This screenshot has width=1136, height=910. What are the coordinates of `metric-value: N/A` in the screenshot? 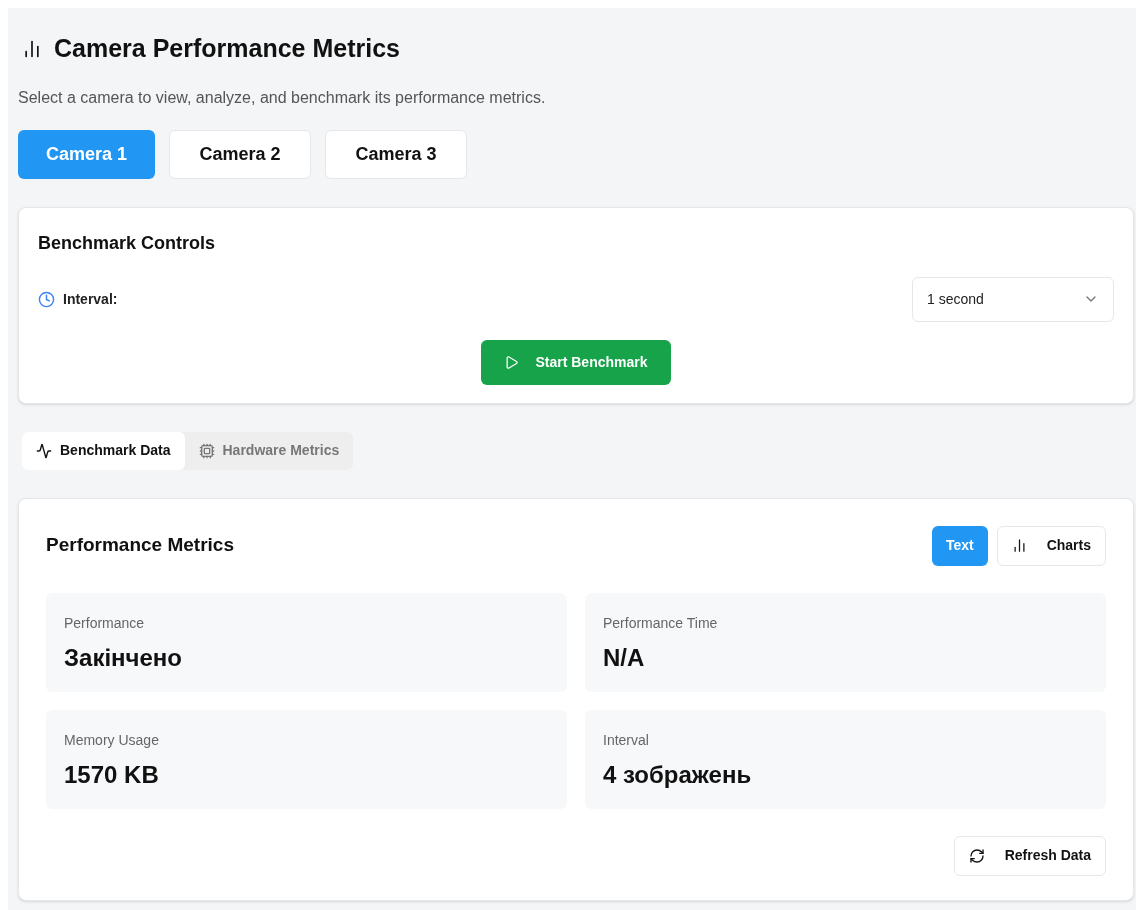 It's located at (624, 657).